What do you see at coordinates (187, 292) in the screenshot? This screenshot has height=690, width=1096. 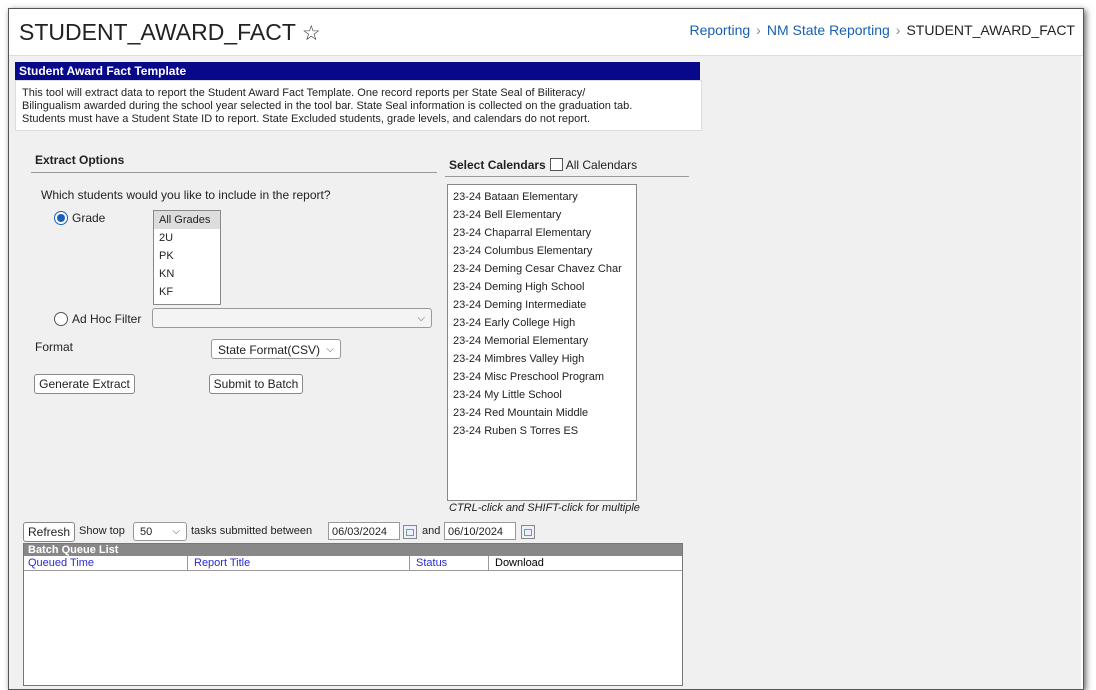 I see `grade-option: KF` at bounding box center [187, 292].